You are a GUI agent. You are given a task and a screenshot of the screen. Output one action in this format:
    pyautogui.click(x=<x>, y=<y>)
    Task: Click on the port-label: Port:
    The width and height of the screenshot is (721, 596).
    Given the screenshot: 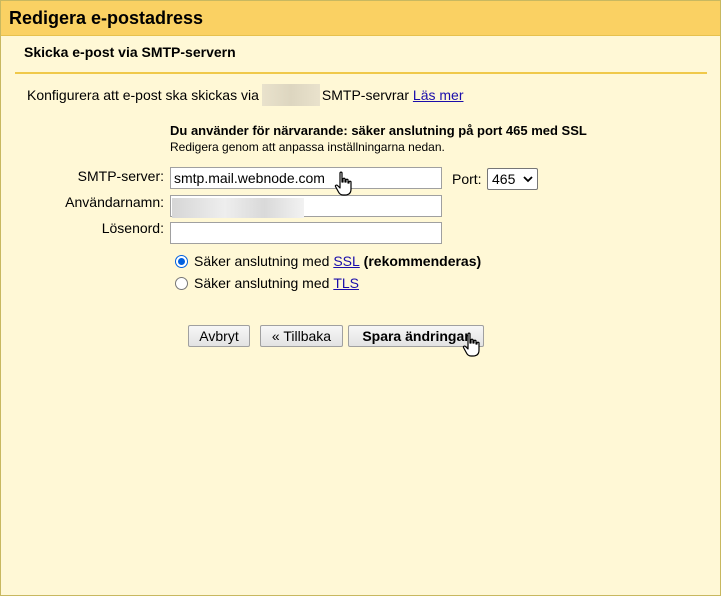 What is the action you would take?
    pyautogui.click(x=467, y=179)
    